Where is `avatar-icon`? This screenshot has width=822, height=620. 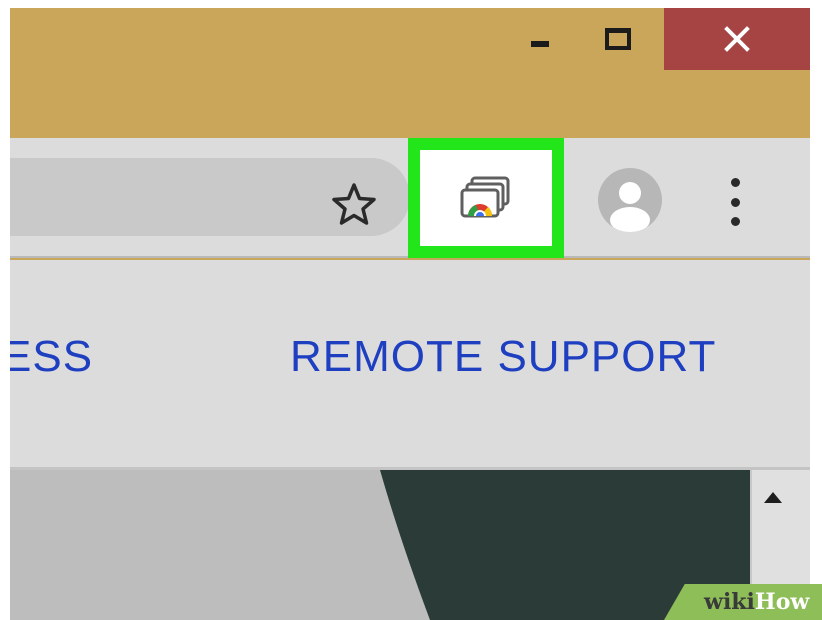
avatar-icon is located at coordinates (630, 207).